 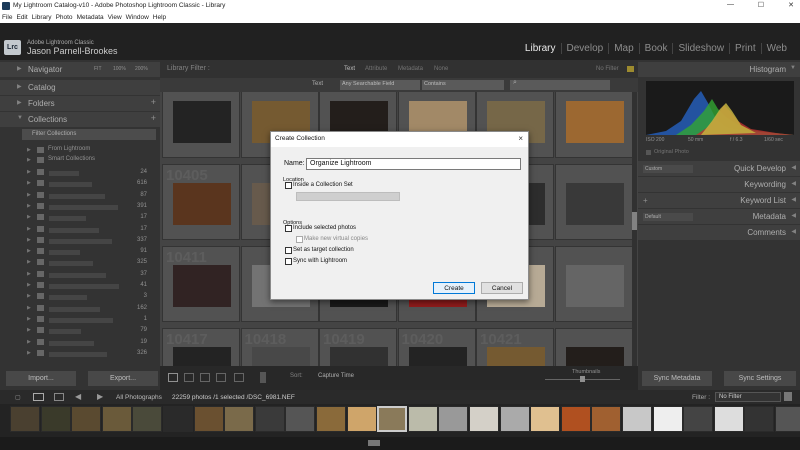 What do you see at coordinates (776, 48) in the screenshot?
I see `module-web: Web` at bounding box center [776, 48].